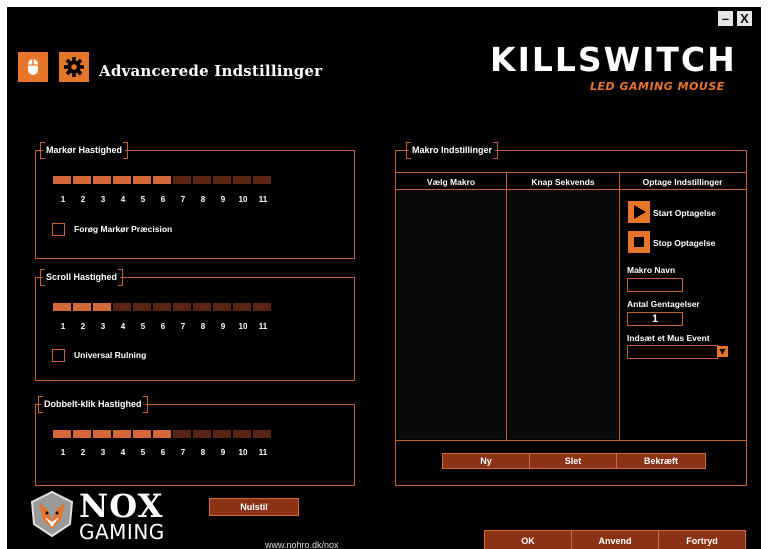 The width and height of the screenshot is (771, 549). What do you see at coordinates (121, 506) in the screenshot?
I see `nox-logo-text: NOX` at bounding box center [121, 506].